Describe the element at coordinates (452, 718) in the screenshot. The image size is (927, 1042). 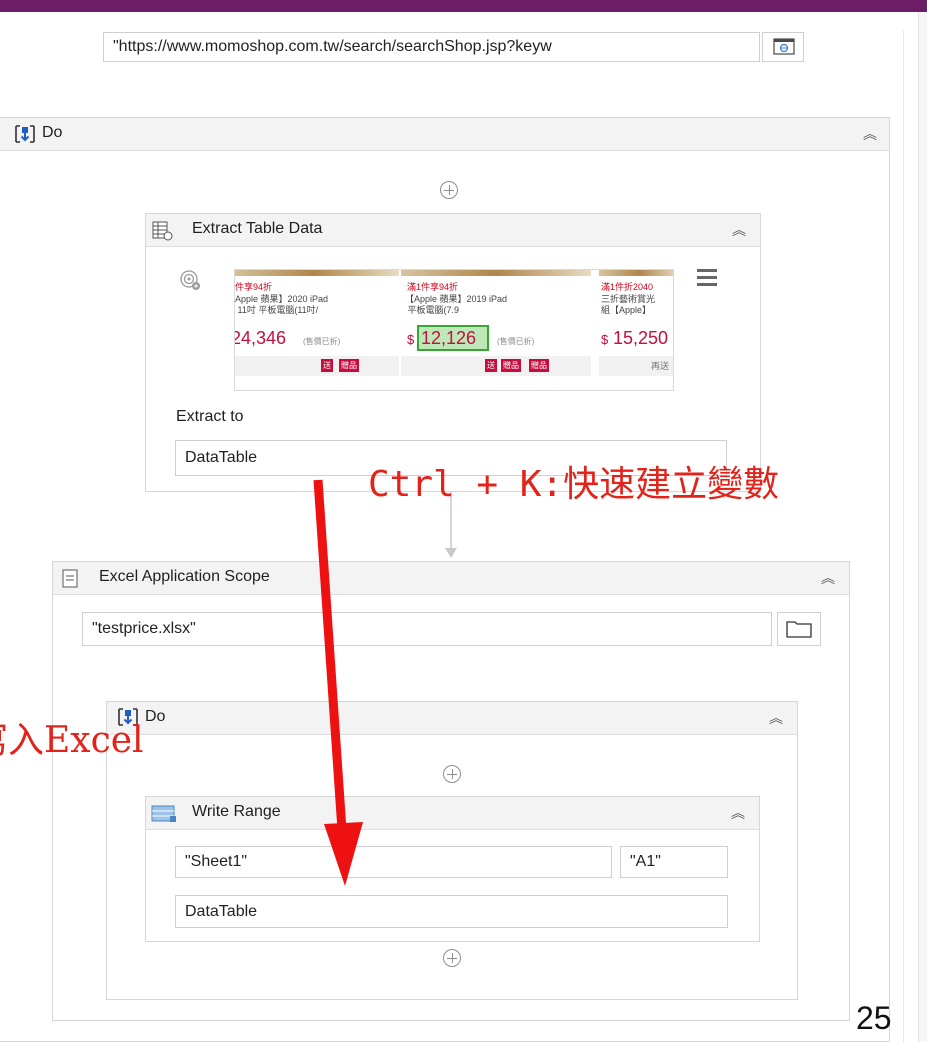
I see `inner-do-header: Do ︽` at that location.